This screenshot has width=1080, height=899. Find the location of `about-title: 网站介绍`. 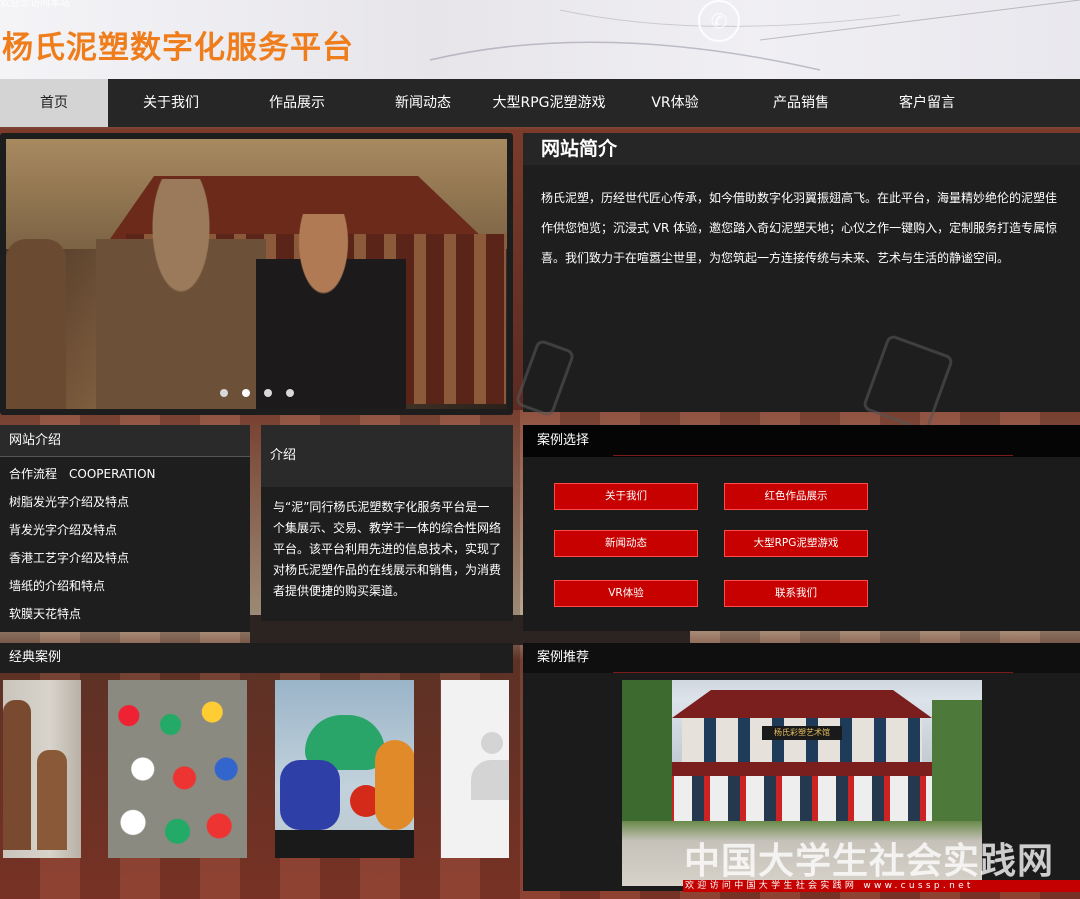

about-title: 网站介绍 is located at coordinates (125, 441).